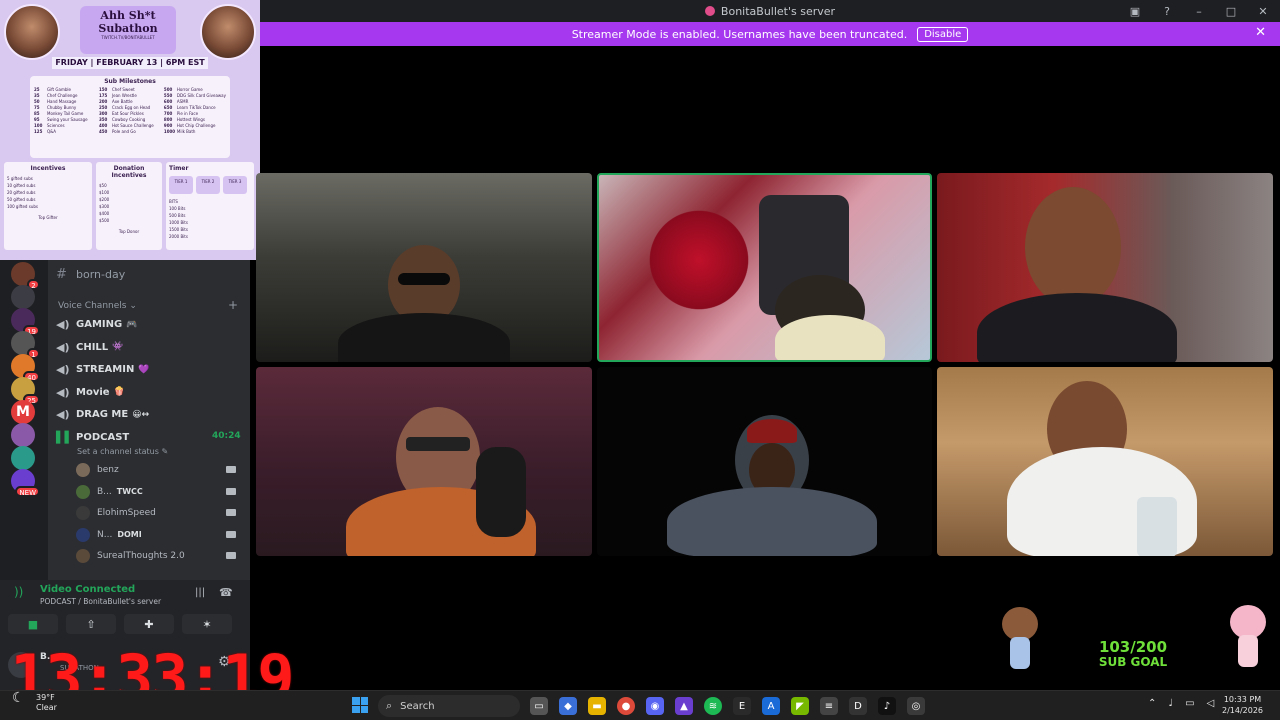 The width and height of the screenshot is (1280, 720). Describe the element at coordinates (858, 706) in the screenshot. I see `duty-app-icon: D` at that location.